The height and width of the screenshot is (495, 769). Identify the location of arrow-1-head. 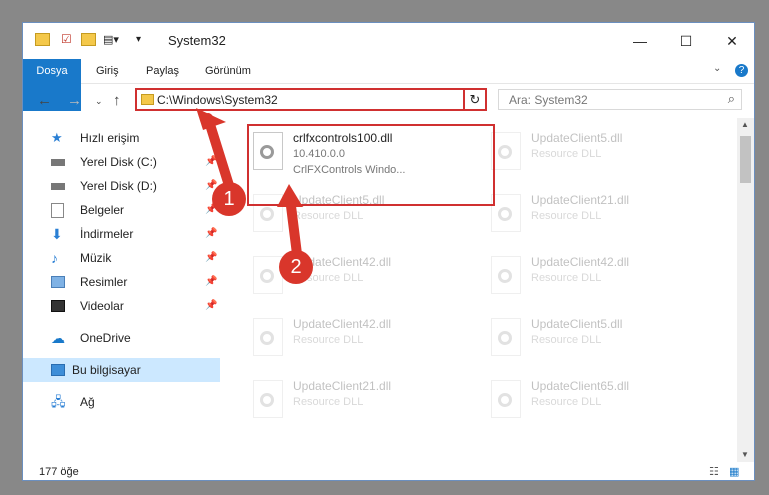
(211, 119).